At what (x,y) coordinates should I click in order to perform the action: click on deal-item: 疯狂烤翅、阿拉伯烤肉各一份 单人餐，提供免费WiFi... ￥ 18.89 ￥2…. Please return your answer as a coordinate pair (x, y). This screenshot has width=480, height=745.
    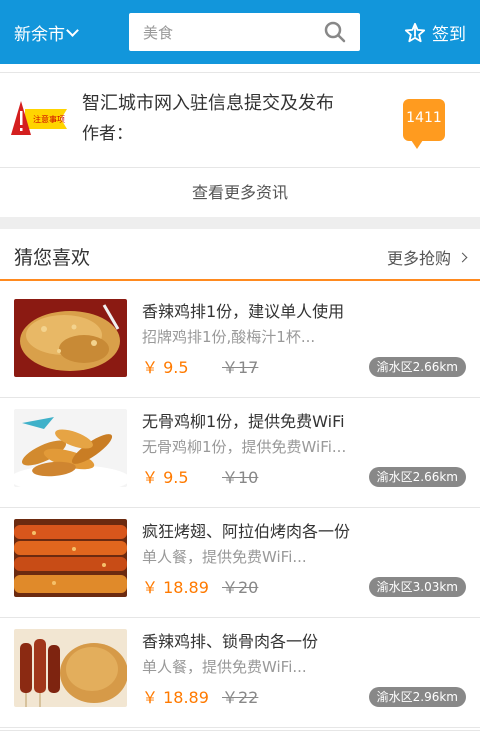
    Looking at the image, I should click on (240, 563).